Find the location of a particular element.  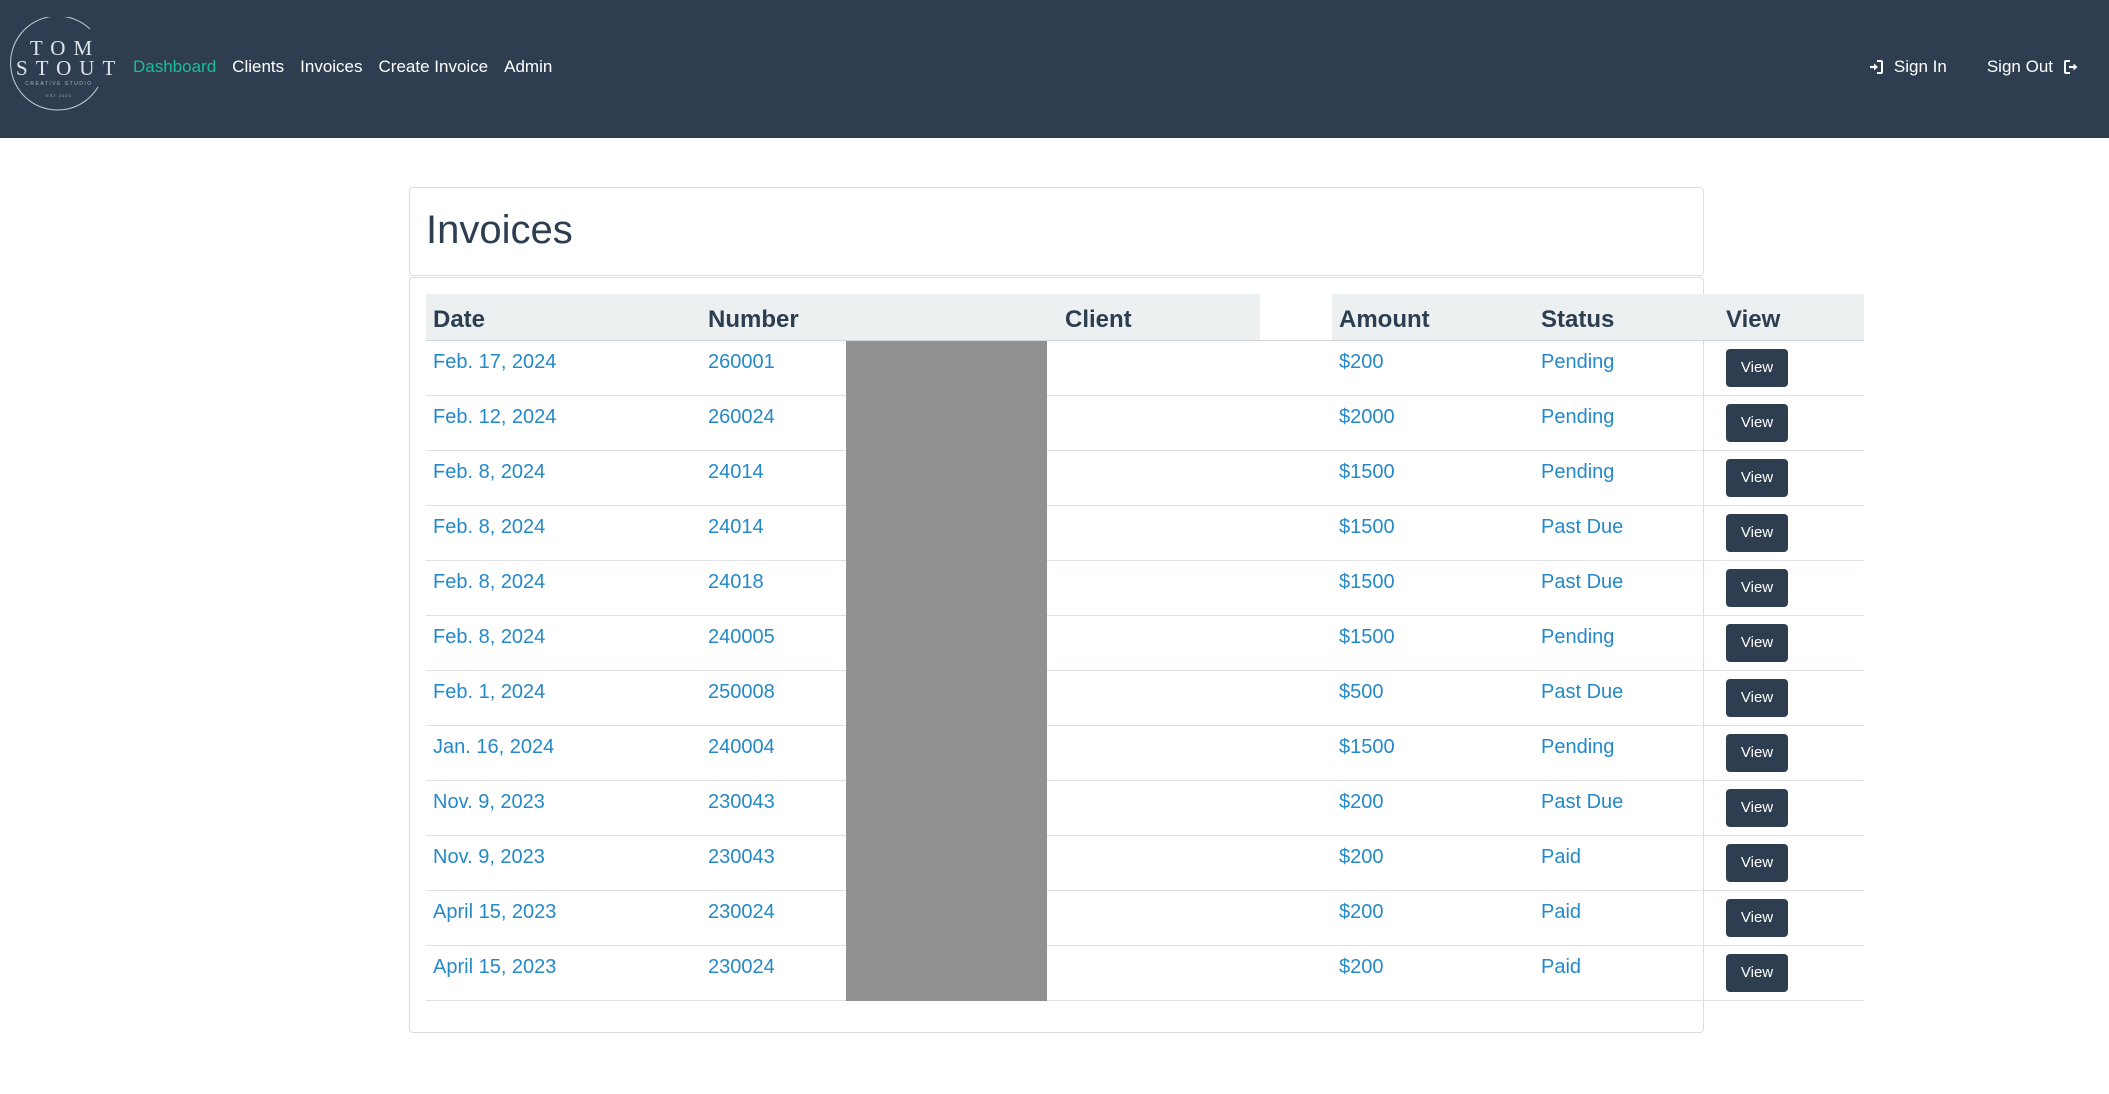

sign-in-link: Sign In is located at coordinates (1907, 67).